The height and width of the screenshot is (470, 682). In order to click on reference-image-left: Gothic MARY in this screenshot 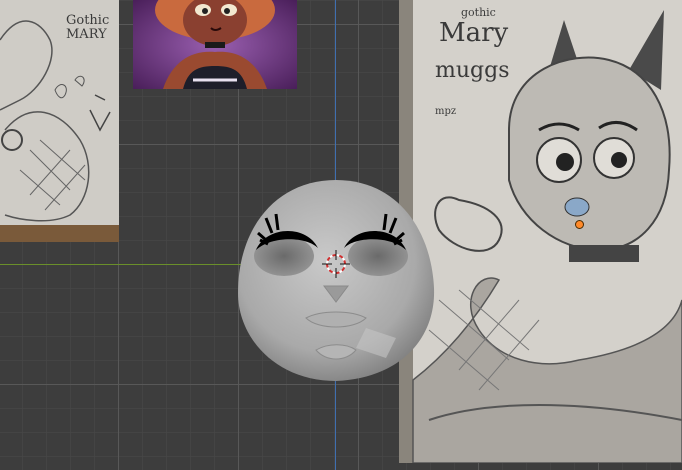, I will do `click(59, 121)`.